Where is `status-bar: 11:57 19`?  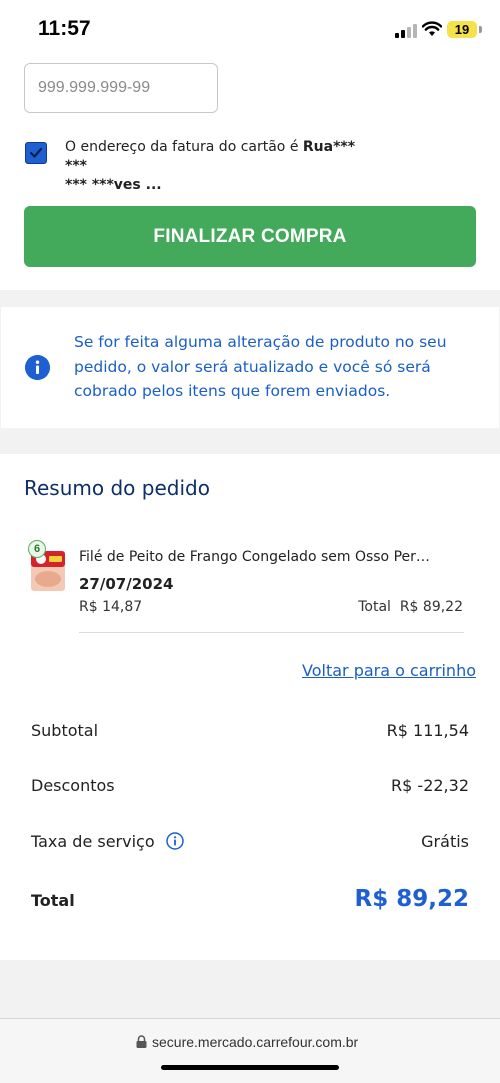 status-bar: 11:57 19 is located at coordinates (250, 29).